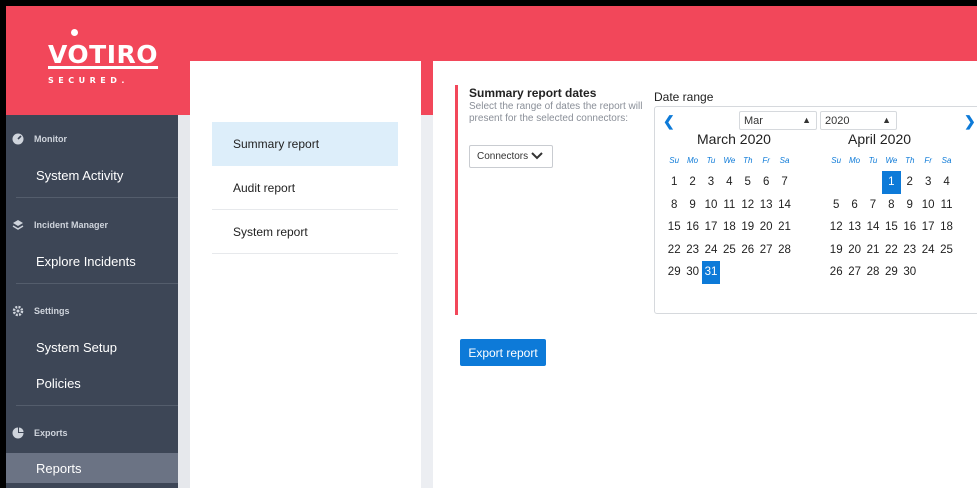  Describe the element at coordinates (970, 121) in the screenshot. I see `chevron-right-icon: ❯` at that location.